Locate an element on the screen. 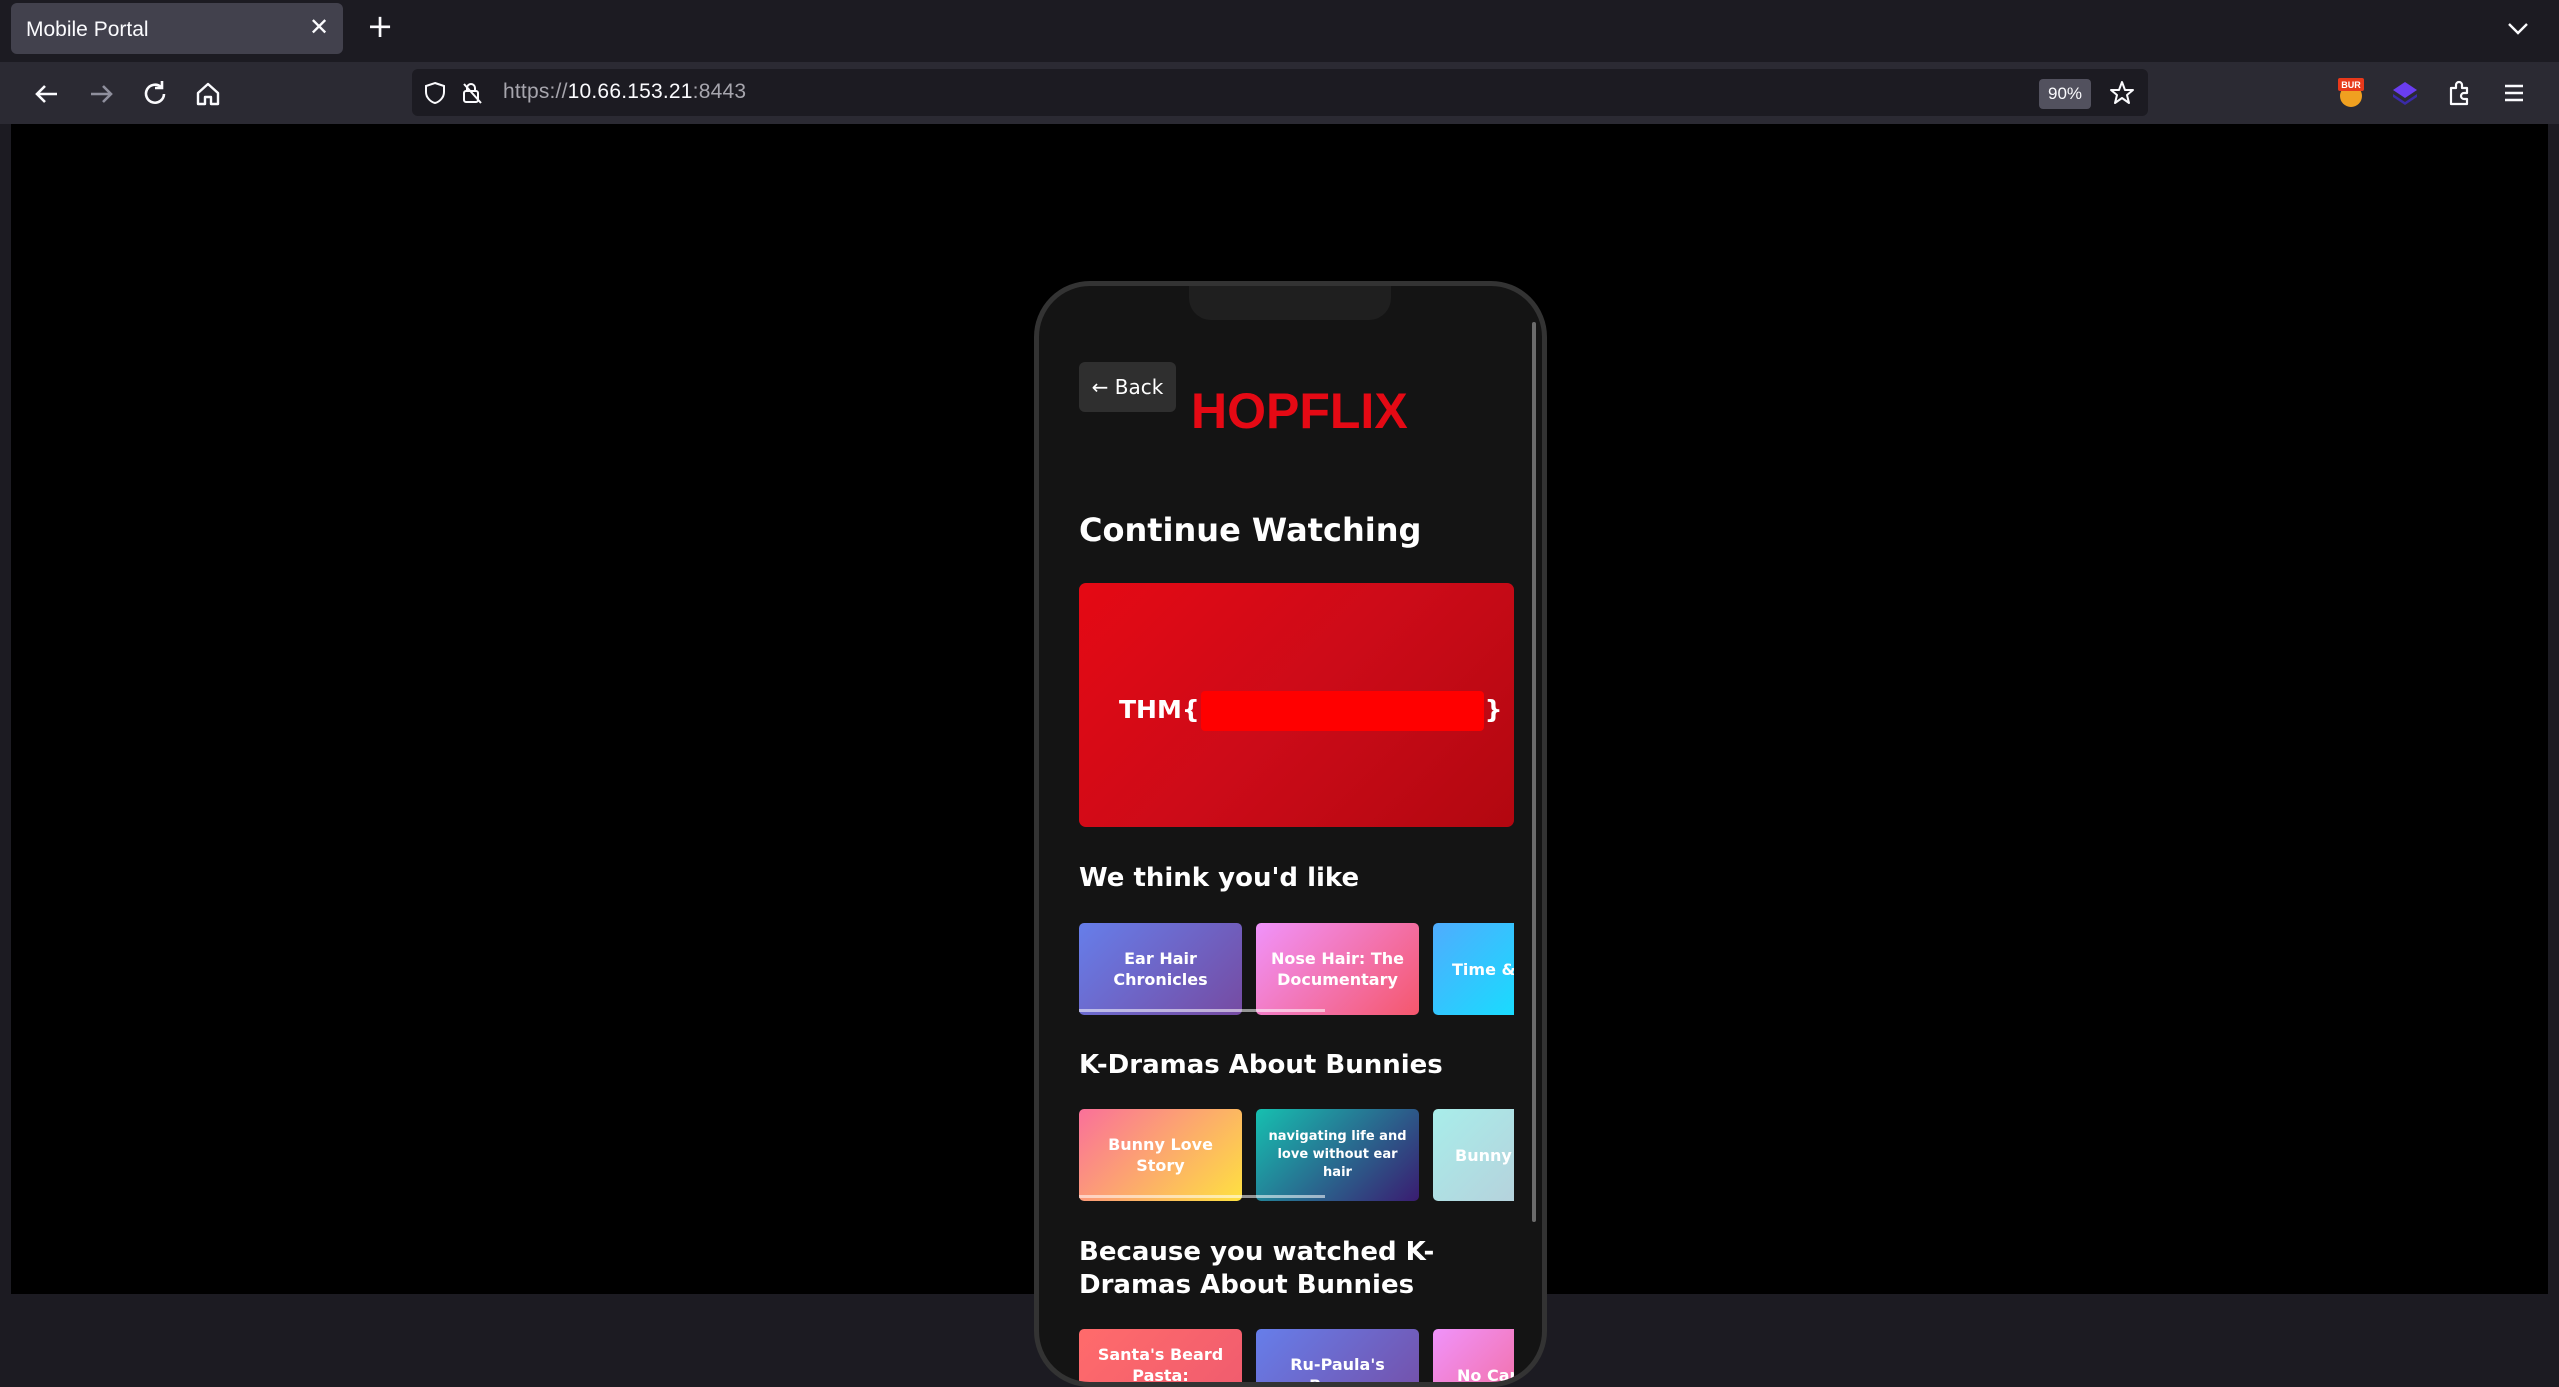  hopflix-logo: HOPFLIX is located at coordinates (1299, 411).